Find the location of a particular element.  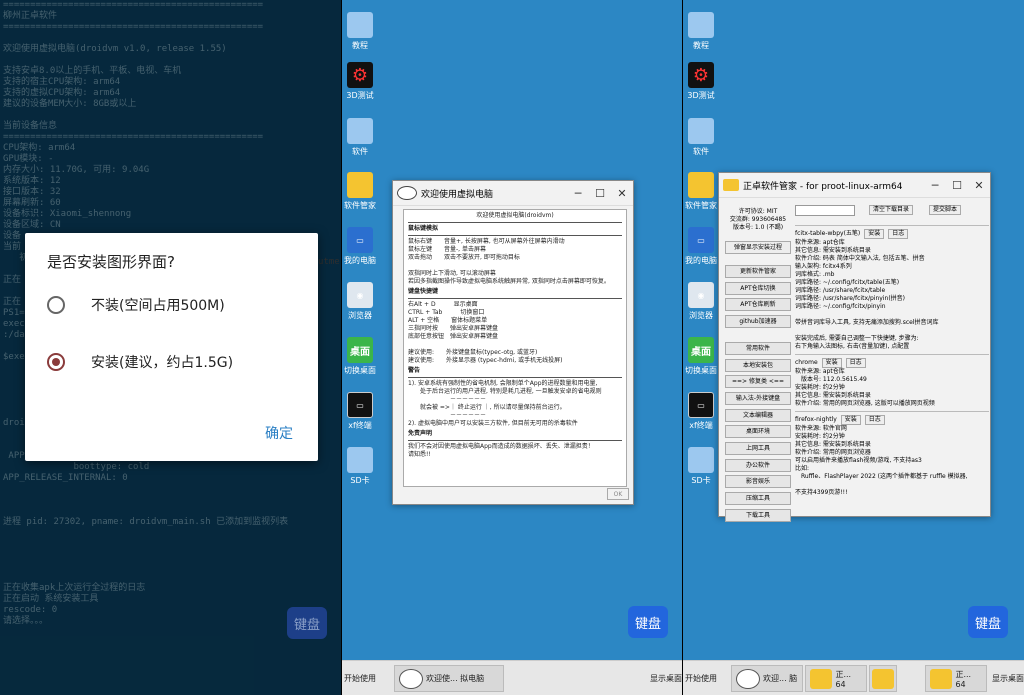

search-input is located at coordinates (825, 210).